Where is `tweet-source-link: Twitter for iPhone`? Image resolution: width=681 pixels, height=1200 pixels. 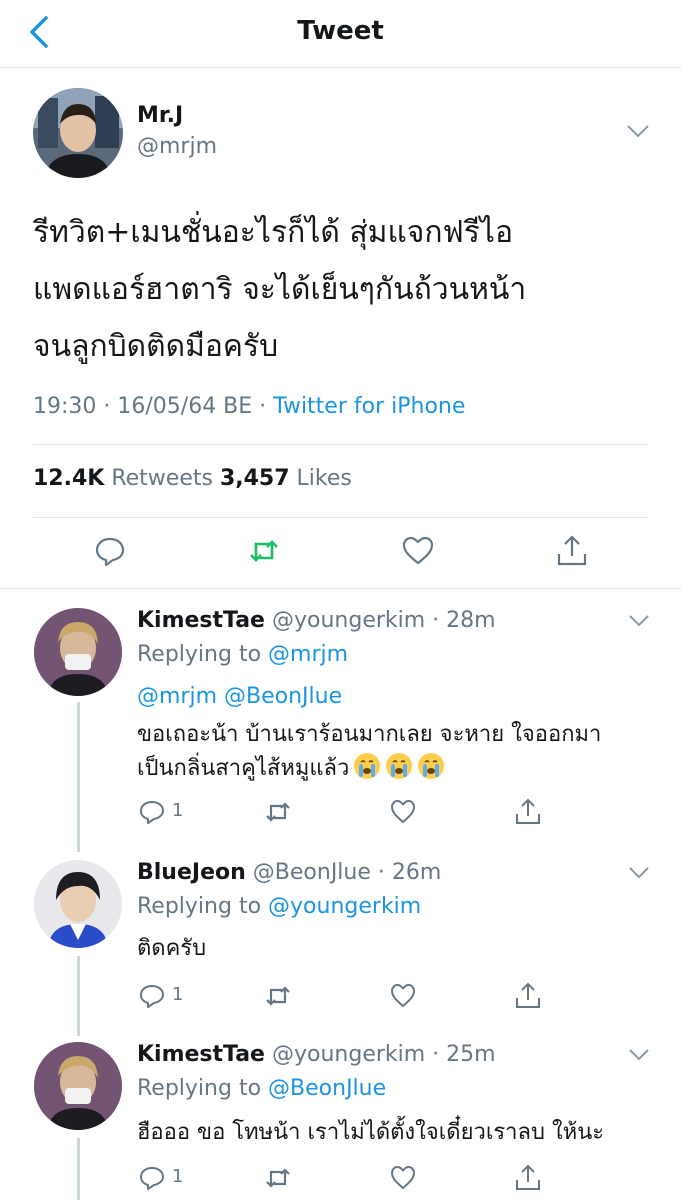 tweet-source-link: Twitter for iPhone is located at coordinates (369, 406).